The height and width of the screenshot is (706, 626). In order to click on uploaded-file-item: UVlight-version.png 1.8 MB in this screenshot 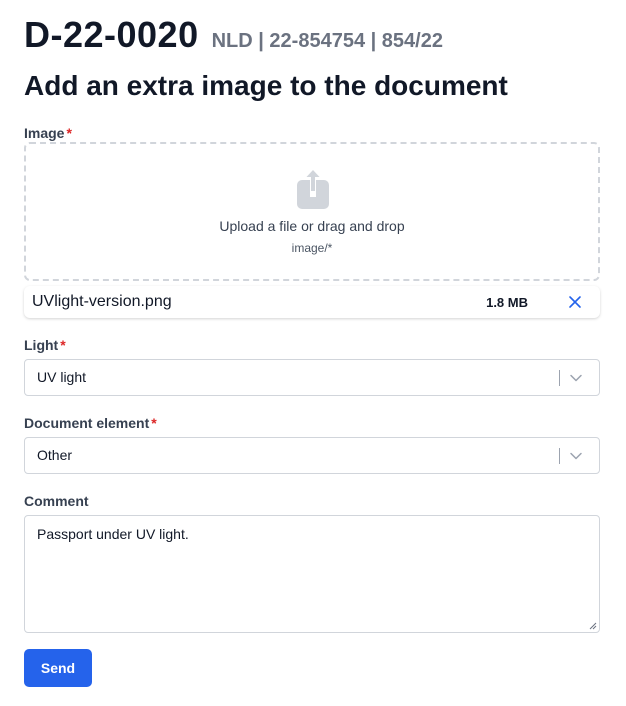, I will do `click(312, 302)`.